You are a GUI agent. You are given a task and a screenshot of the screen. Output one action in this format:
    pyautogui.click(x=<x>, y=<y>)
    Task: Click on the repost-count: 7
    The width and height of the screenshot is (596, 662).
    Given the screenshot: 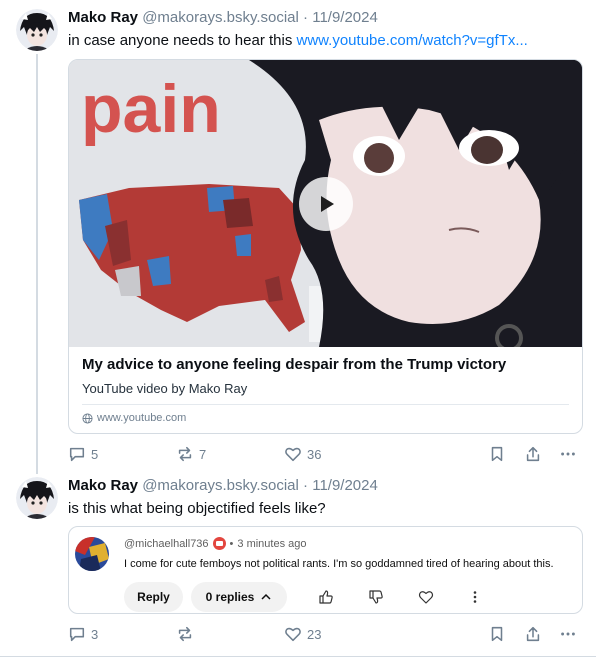 What is the action you would take?
    pyautogui.click(x=203, y=454)
    